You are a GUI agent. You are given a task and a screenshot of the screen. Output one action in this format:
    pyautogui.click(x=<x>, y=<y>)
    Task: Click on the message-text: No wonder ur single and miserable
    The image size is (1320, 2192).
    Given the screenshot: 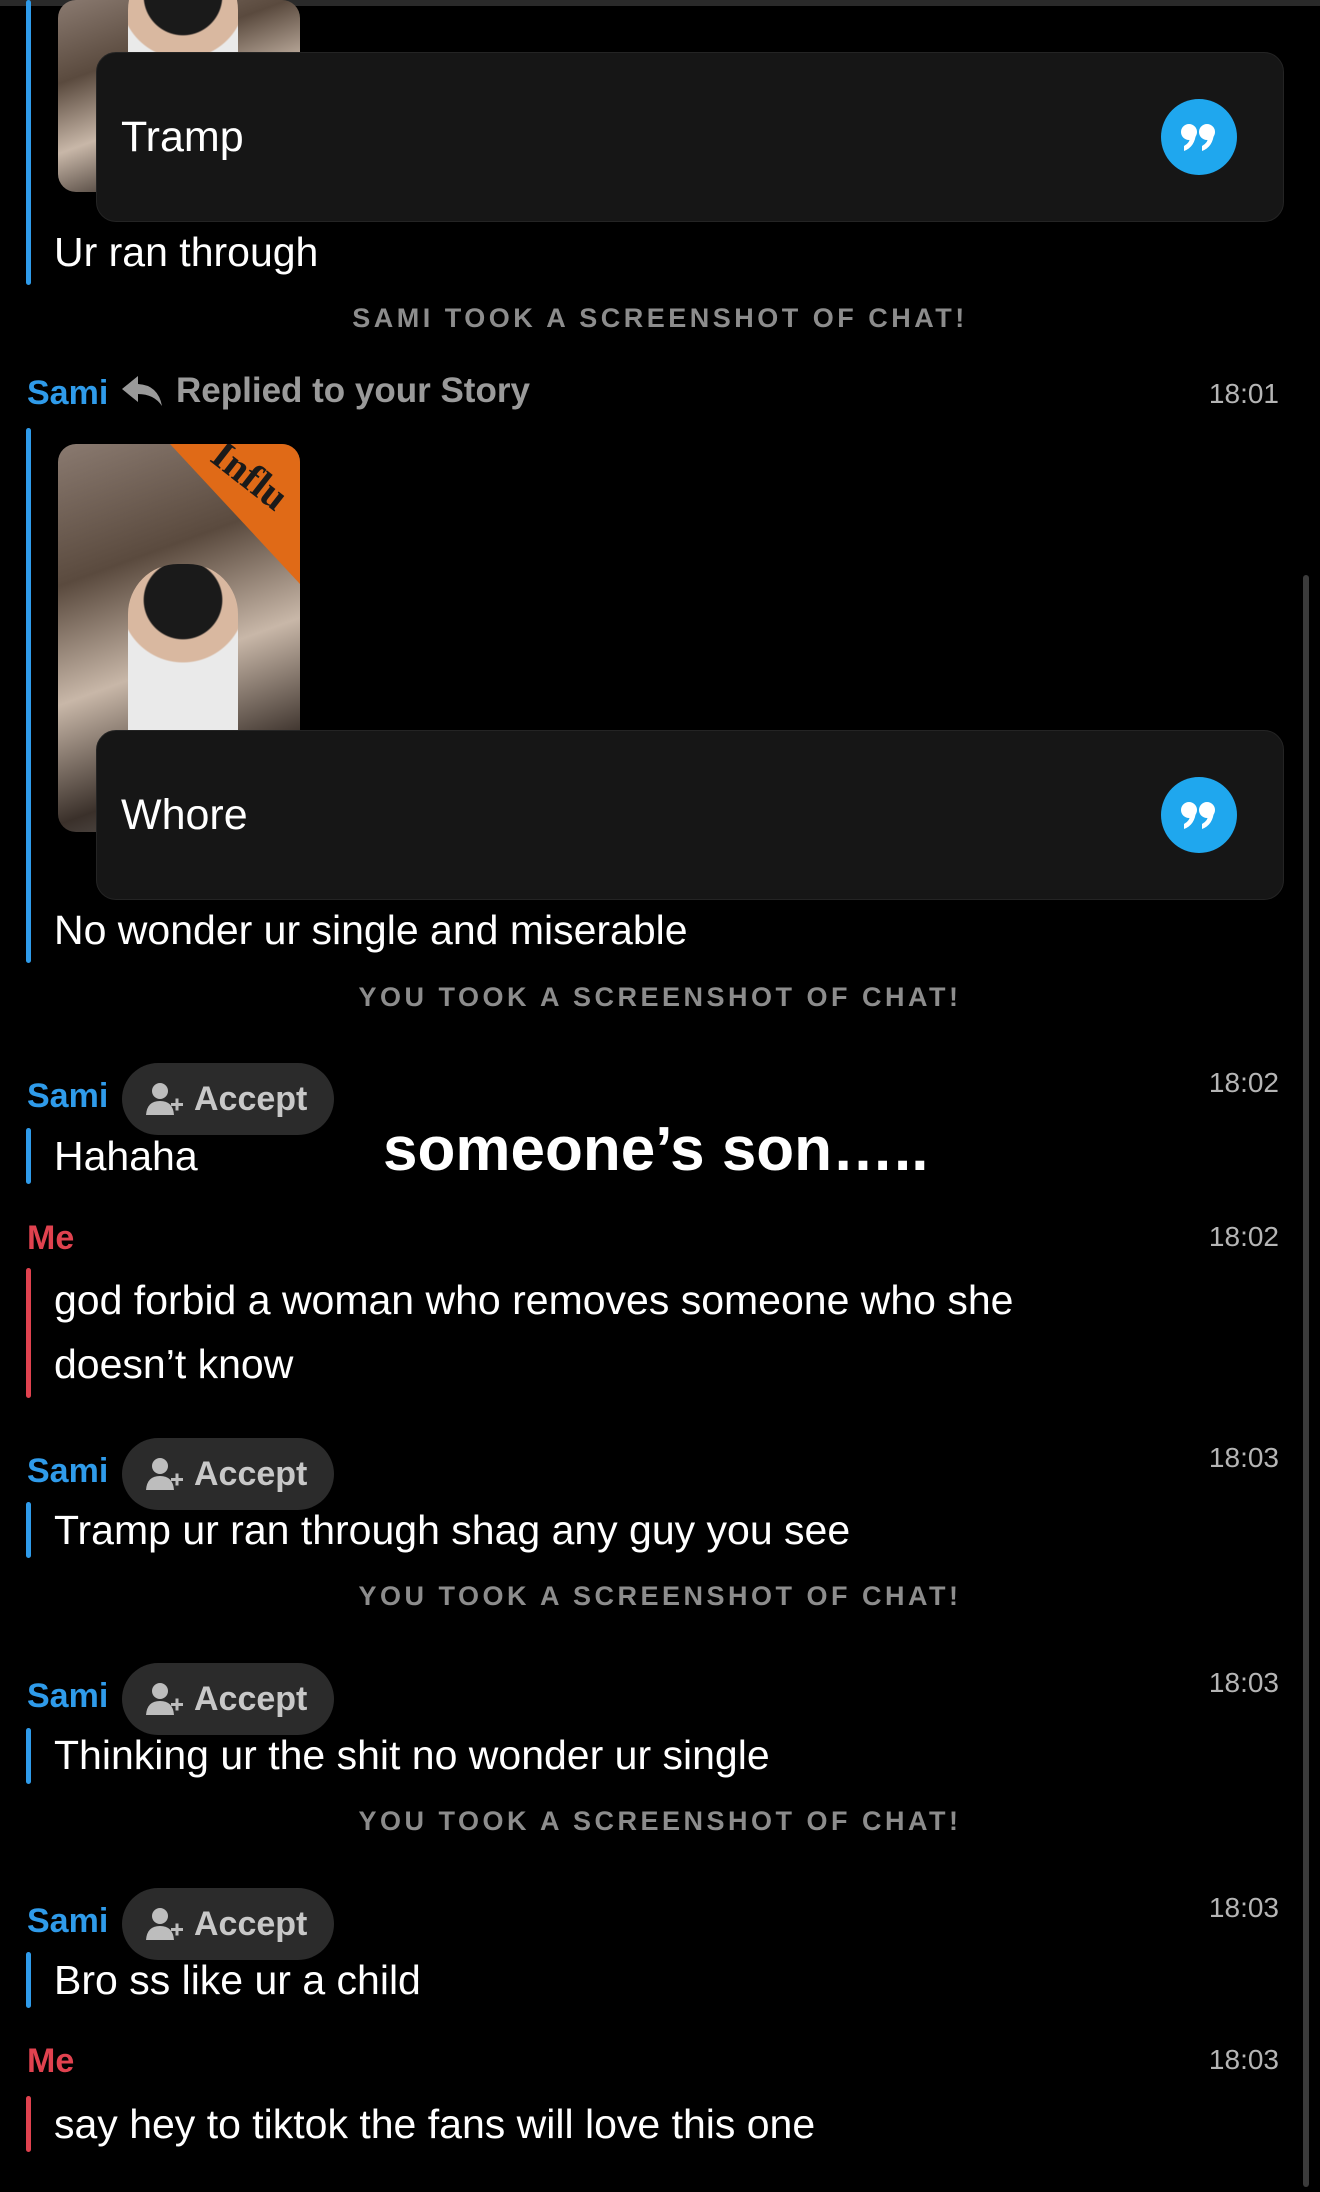 What is the action you would take?
    pyautogui.click(x=371, y=930)
    